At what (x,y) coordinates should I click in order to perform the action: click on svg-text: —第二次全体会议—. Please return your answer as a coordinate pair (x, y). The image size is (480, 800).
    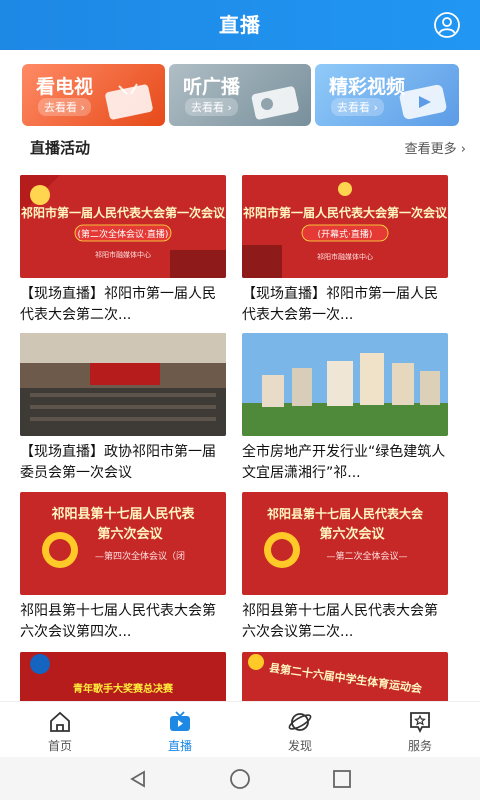
    Looking at the image, I should click on (366, 556).